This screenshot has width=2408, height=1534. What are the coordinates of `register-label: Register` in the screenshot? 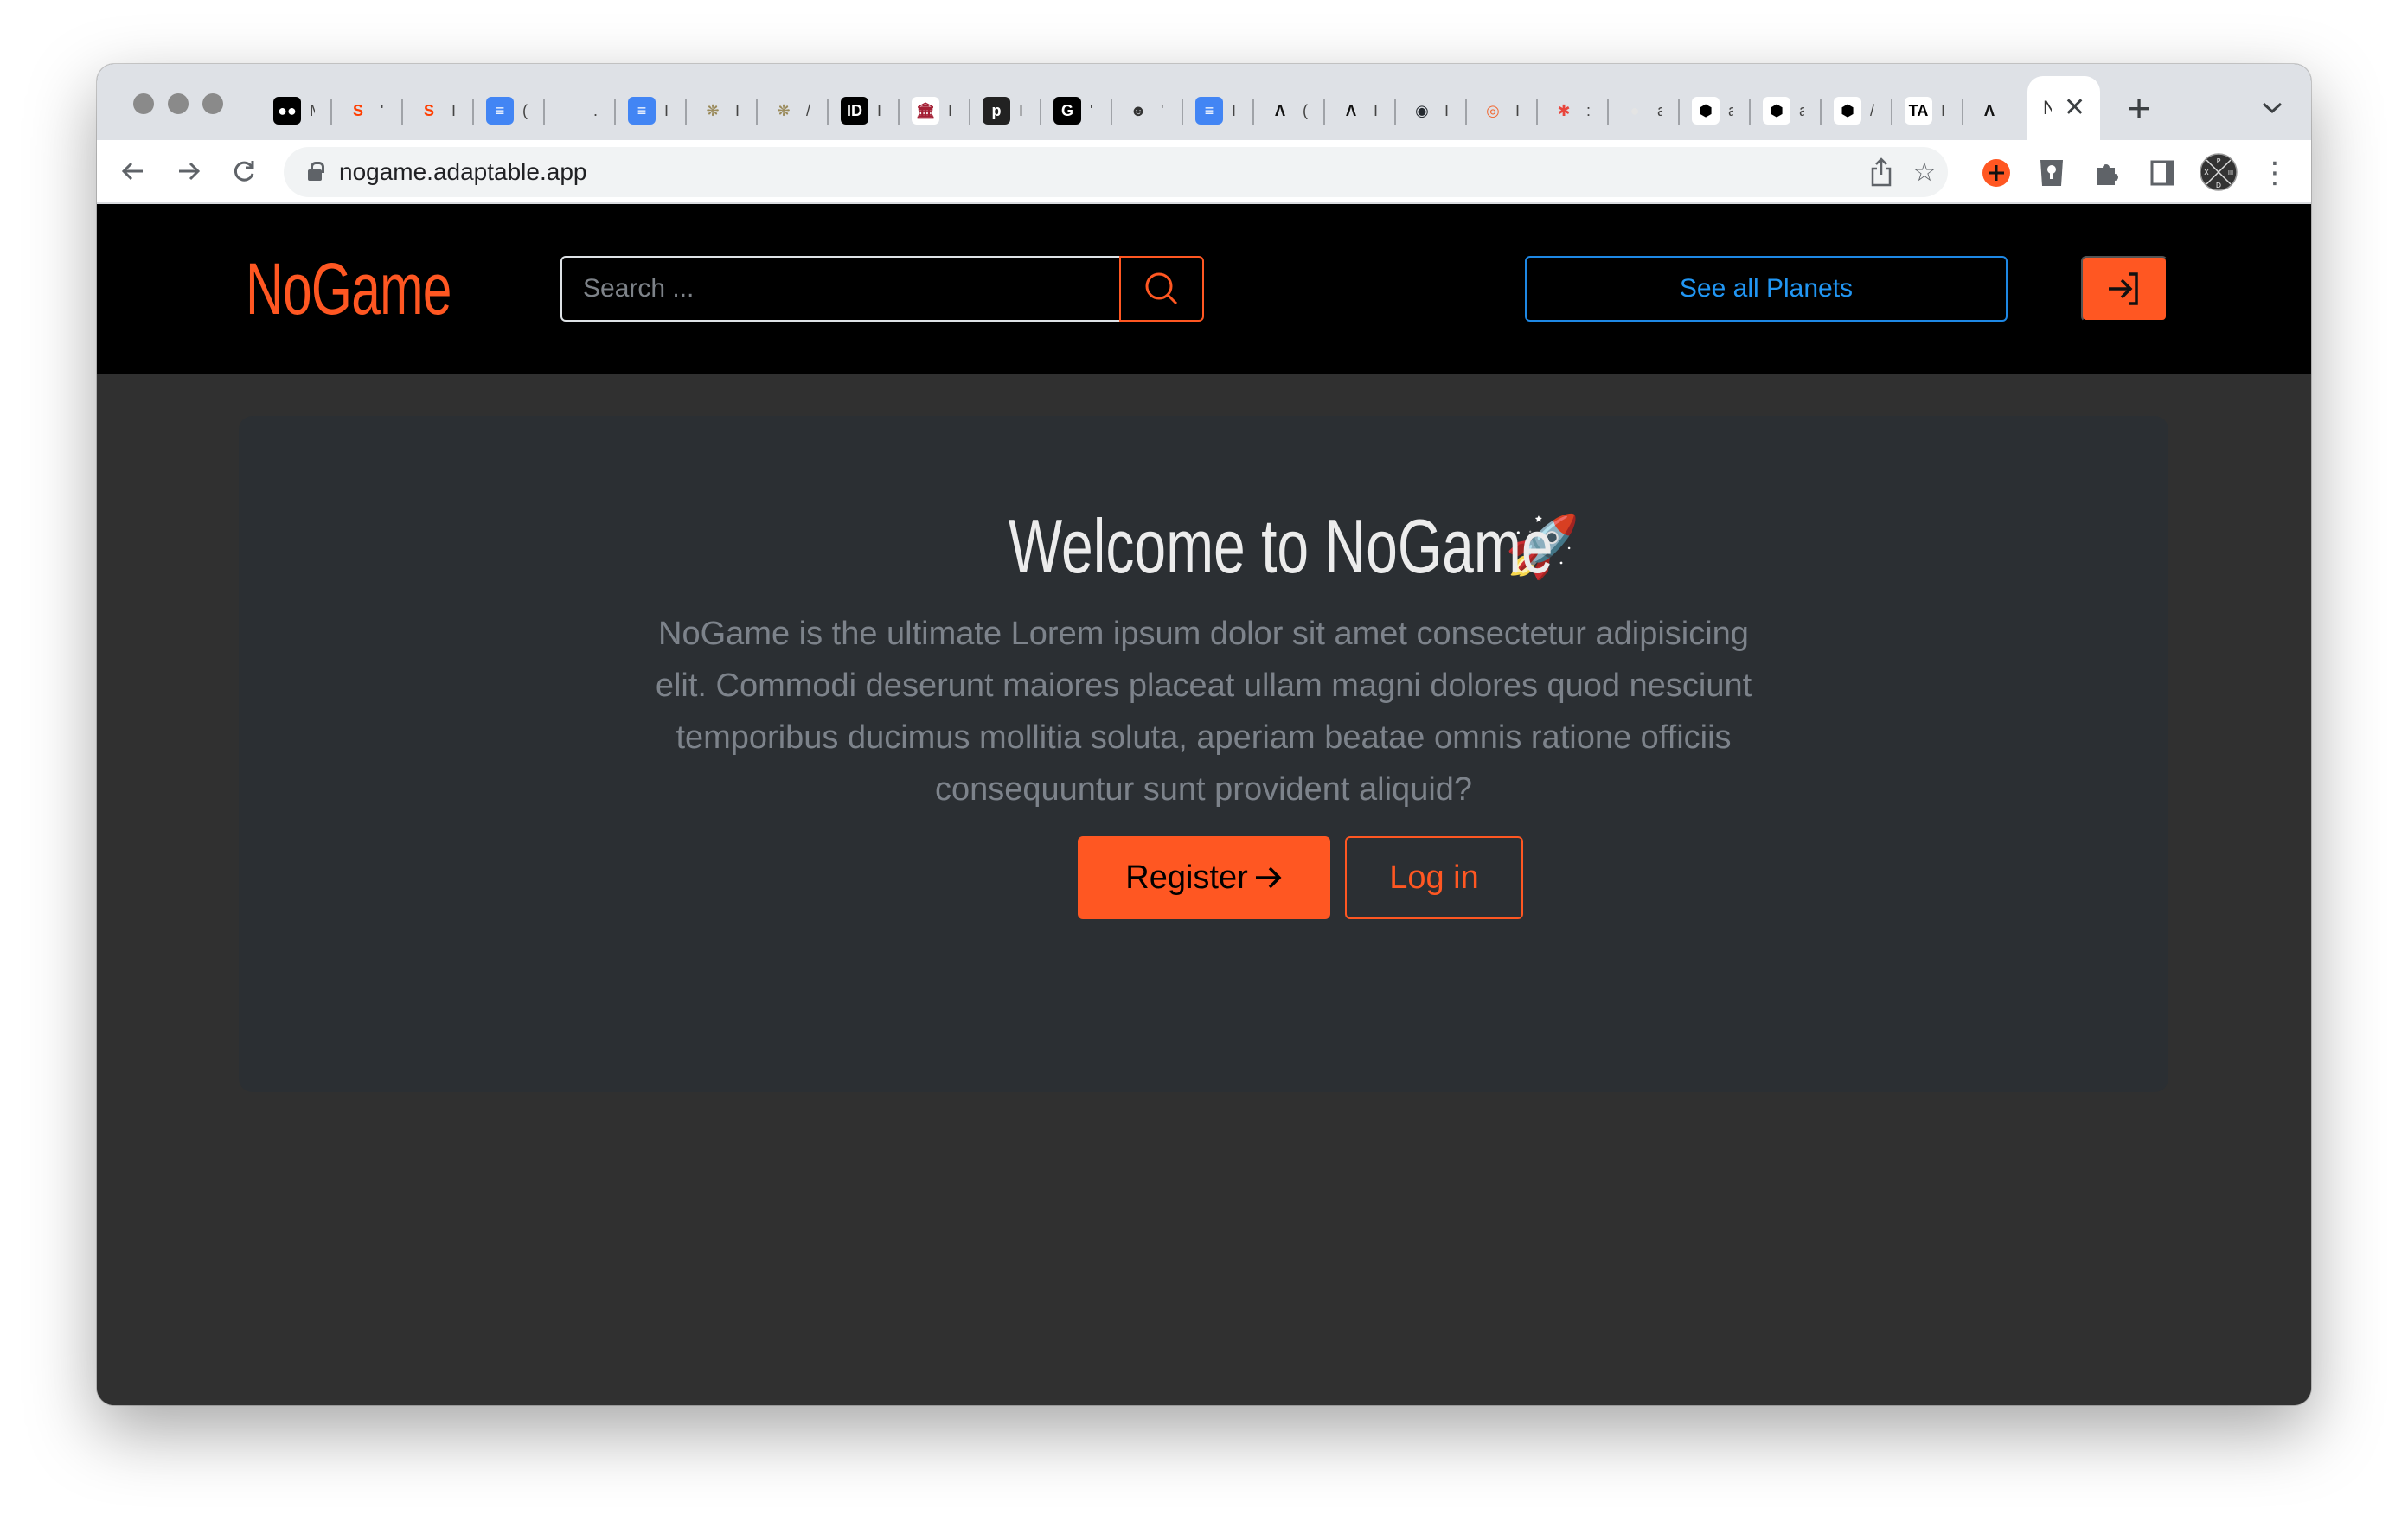 It's located at (1186, 878).